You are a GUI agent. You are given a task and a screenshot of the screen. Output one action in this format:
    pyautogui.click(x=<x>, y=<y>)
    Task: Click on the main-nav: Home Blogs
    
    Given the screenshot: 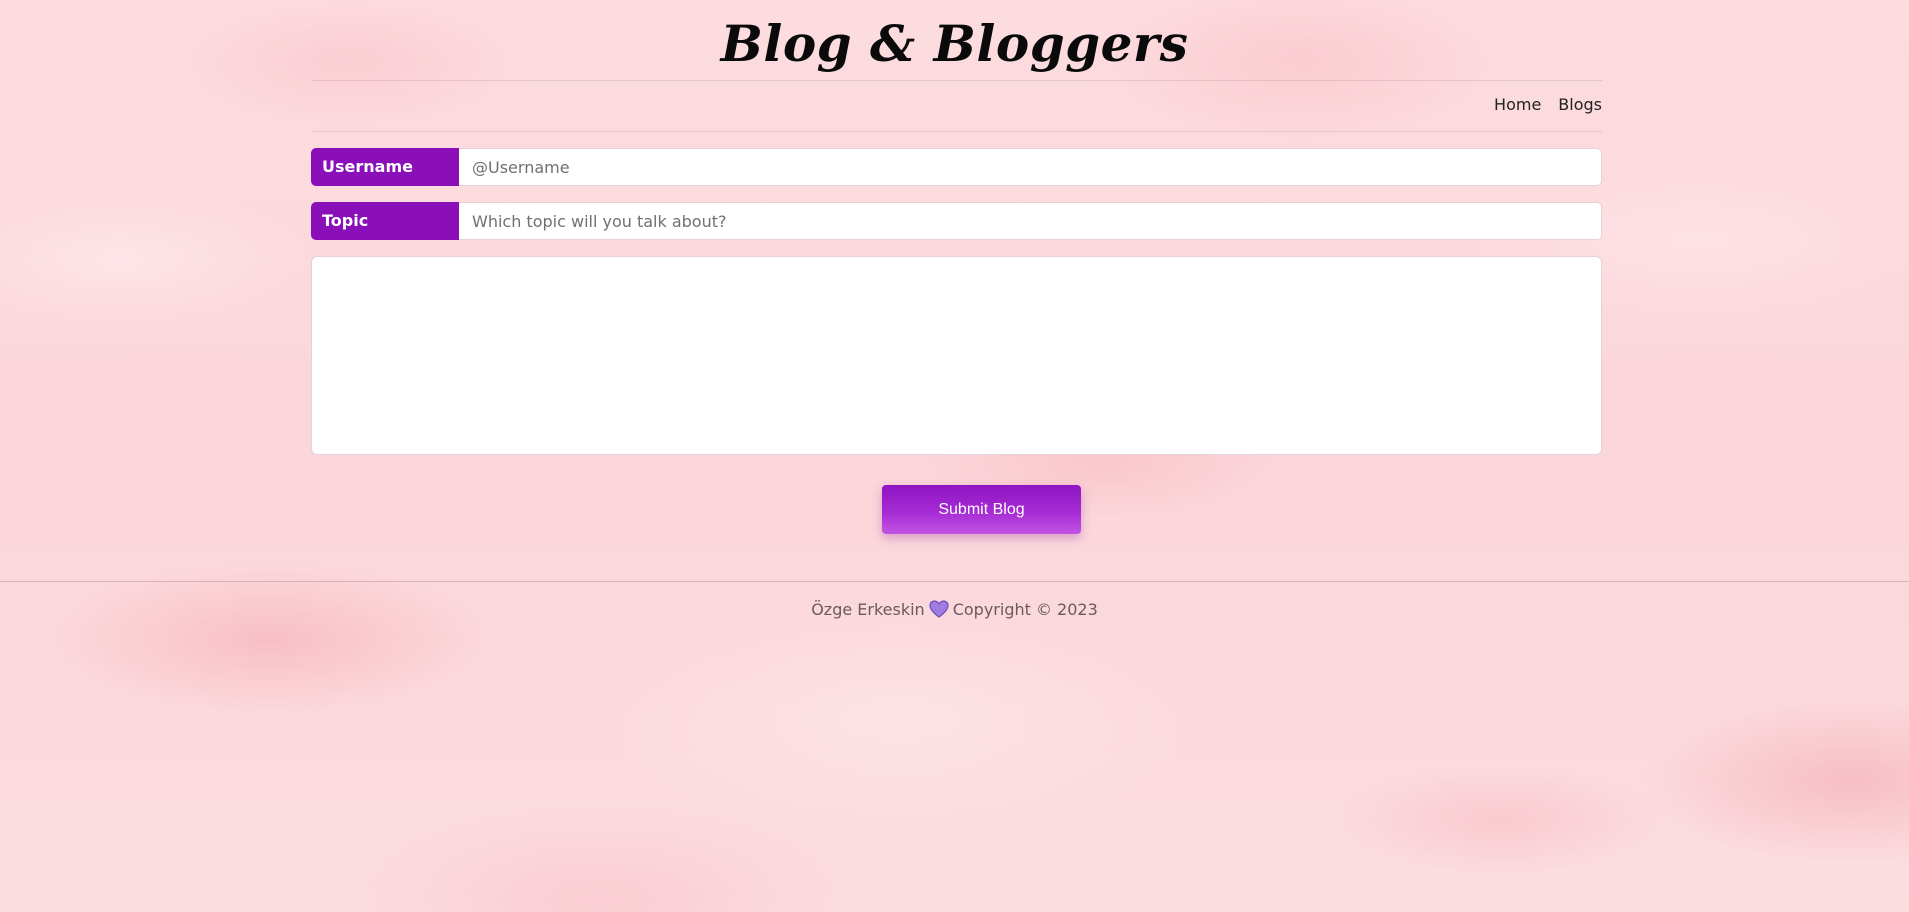 What is the action you would take?
    pyautogui.click(x=1539, y=105)
    